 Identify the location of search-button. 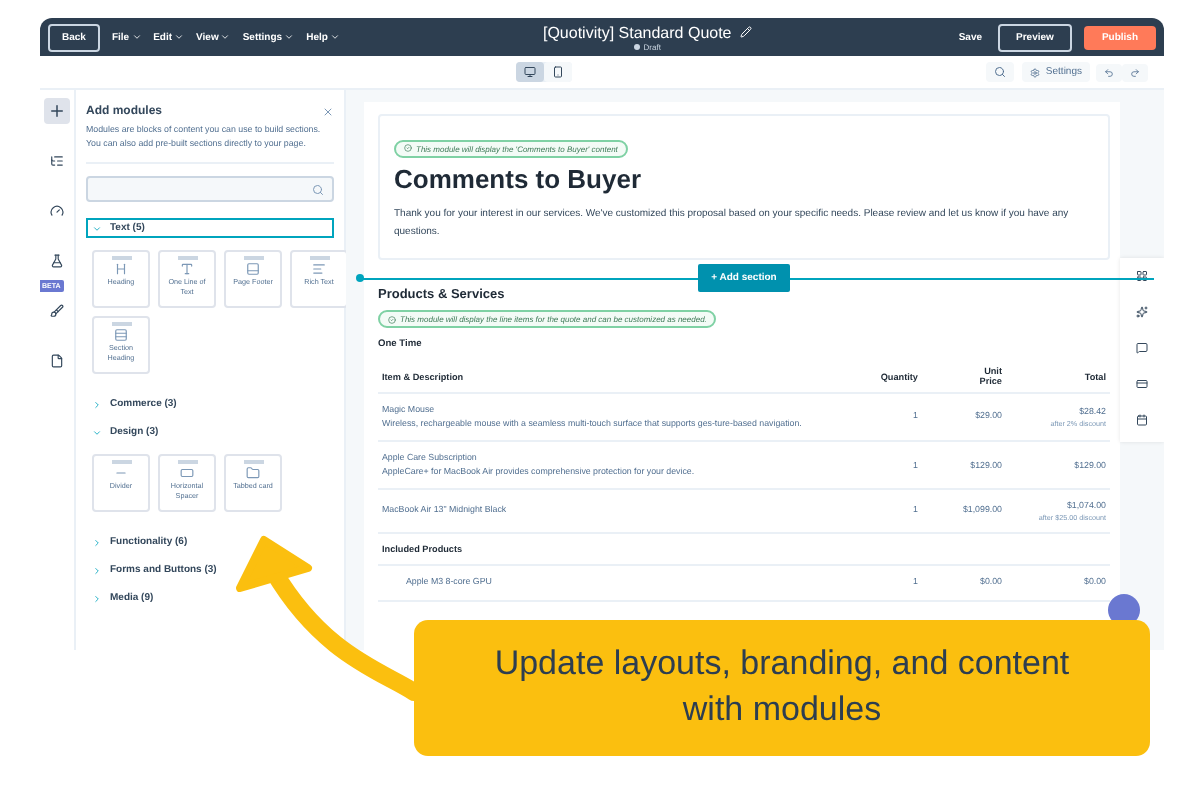
(999, 72).